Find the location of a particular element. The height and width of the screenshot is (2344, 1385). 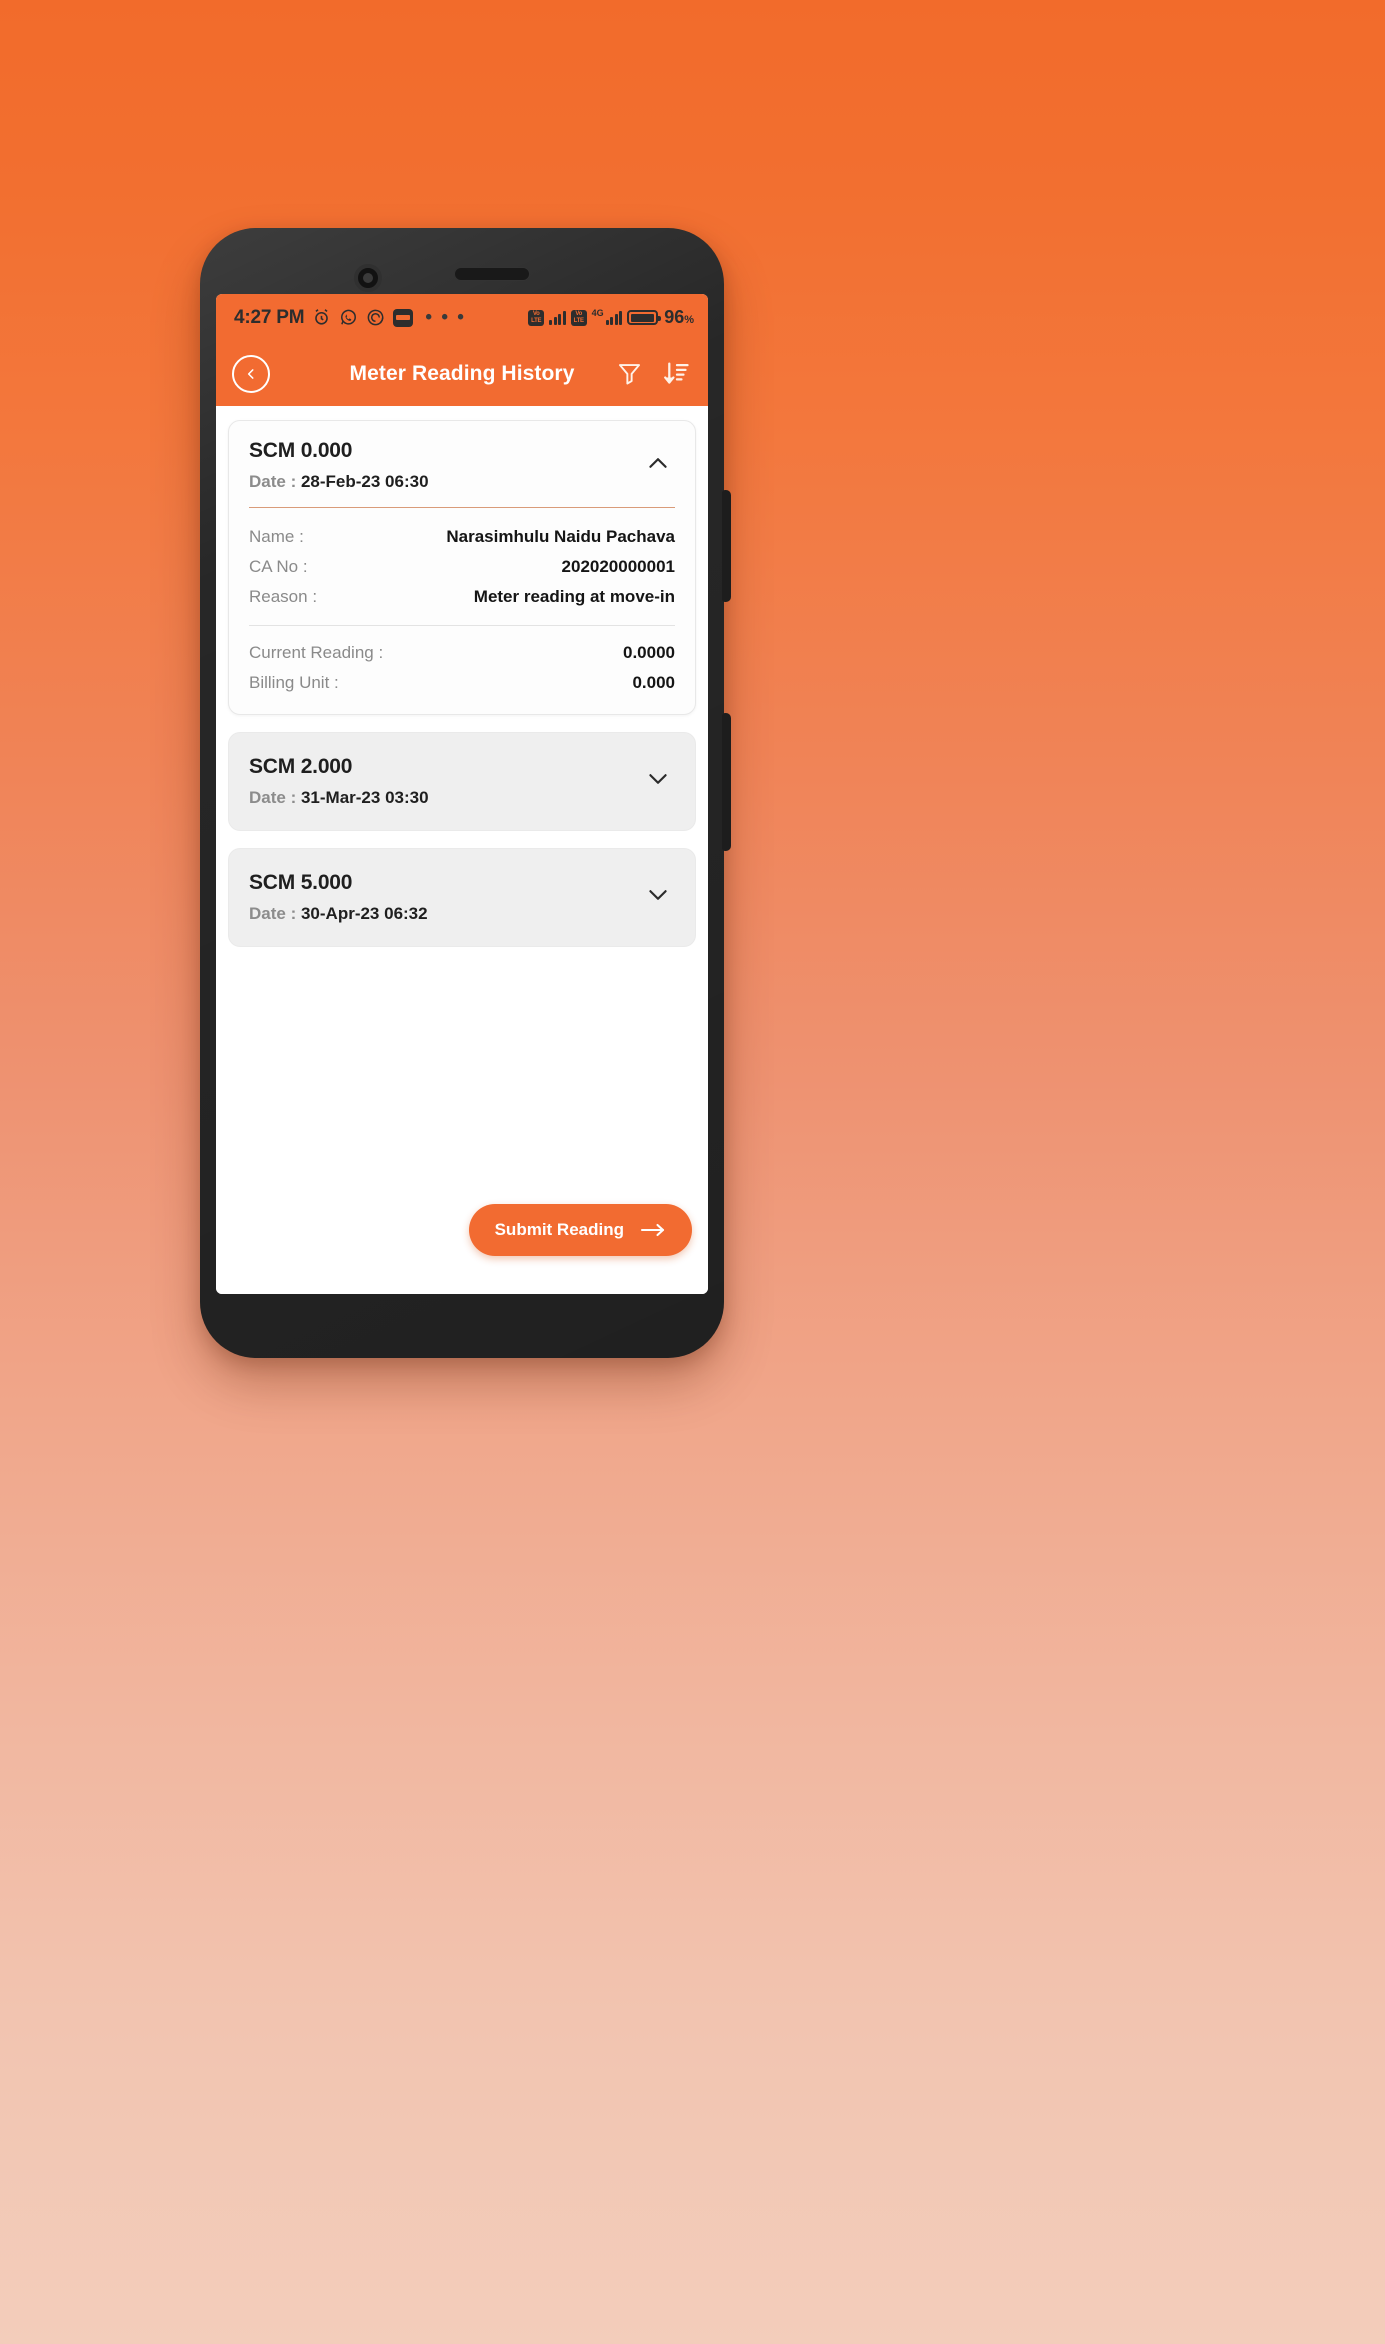

submit-button-wrap: Submit Reading is located at coordinates (580, 1230).